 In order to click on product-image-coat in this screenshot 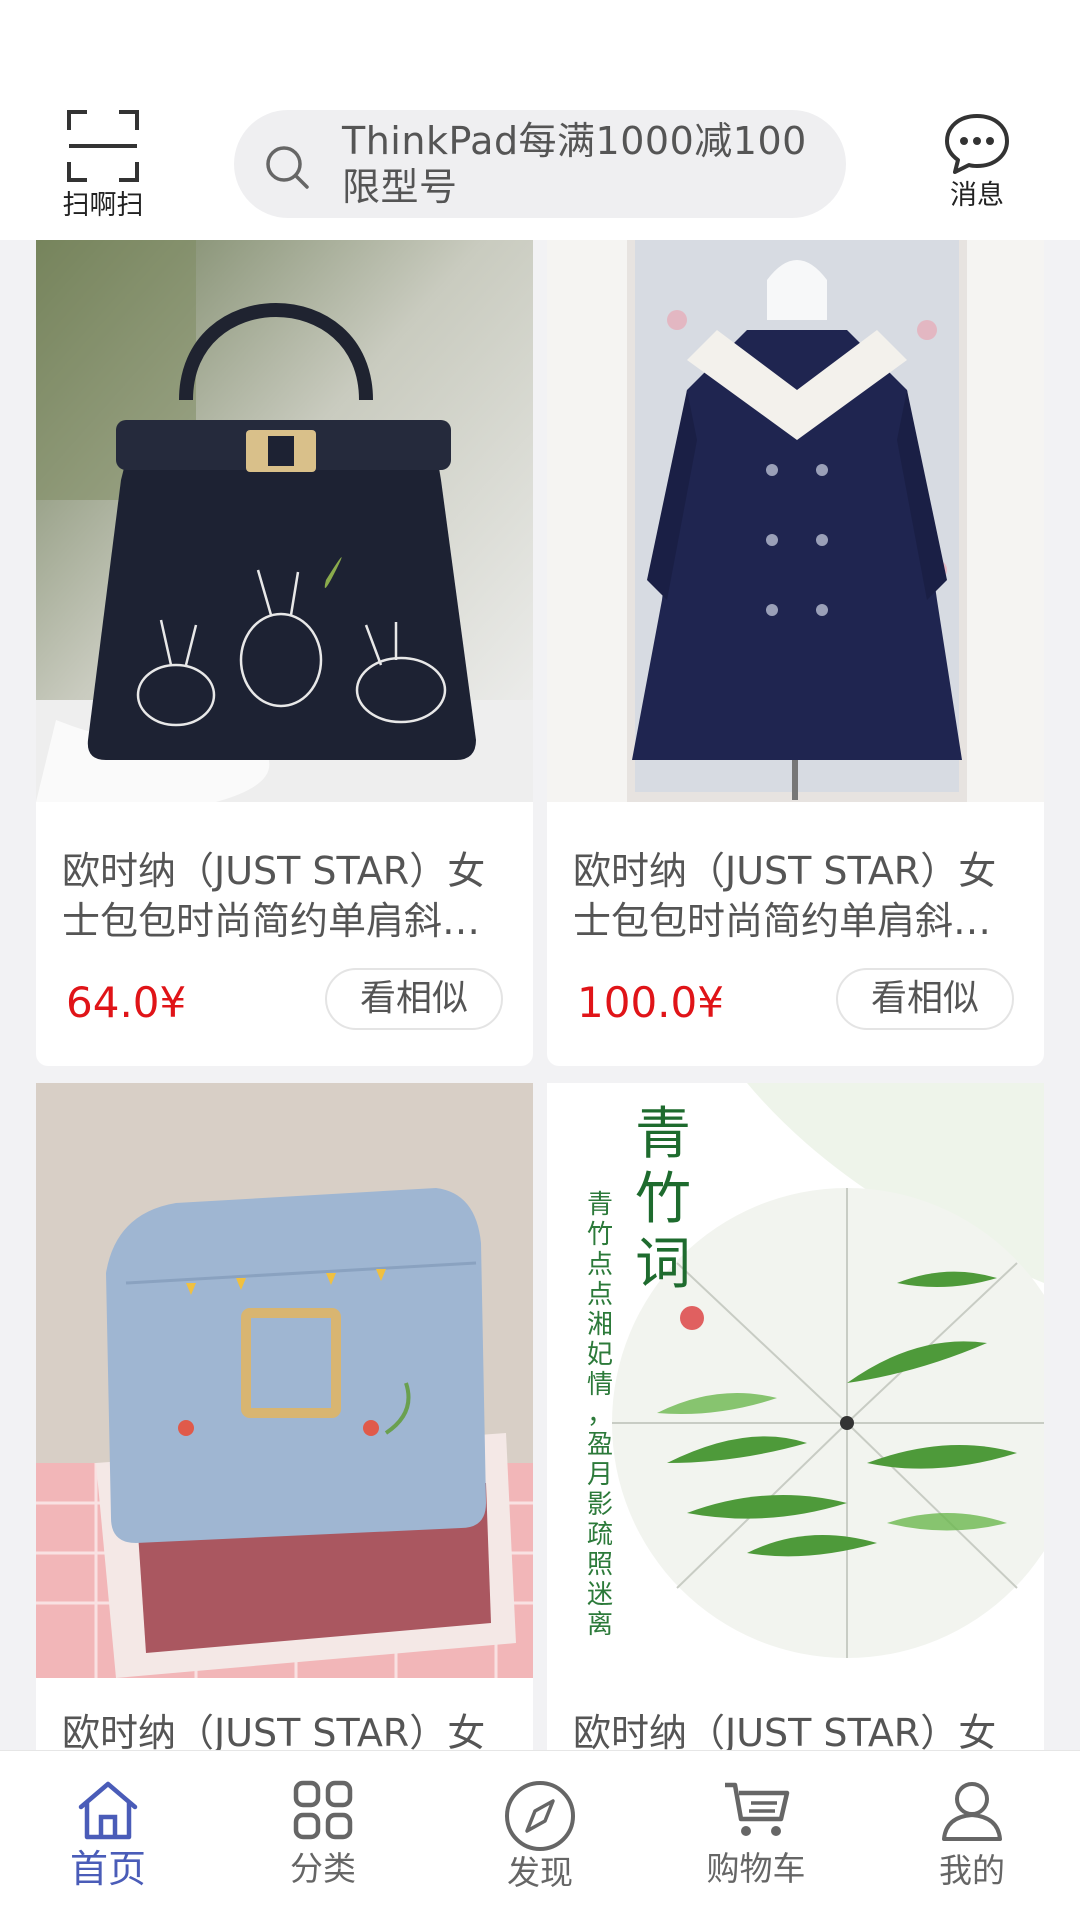, I will do `click(795, 521)`.